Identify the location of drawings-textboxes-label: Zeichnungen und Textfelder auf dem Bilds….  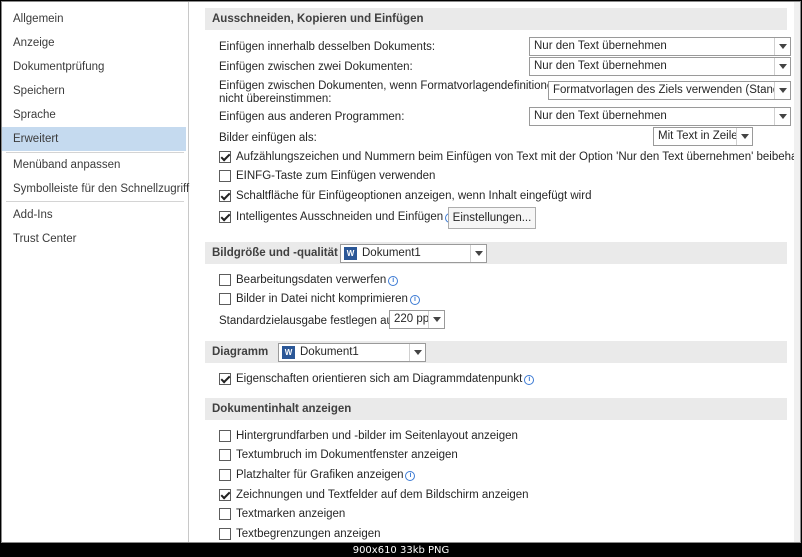
(382, 495).